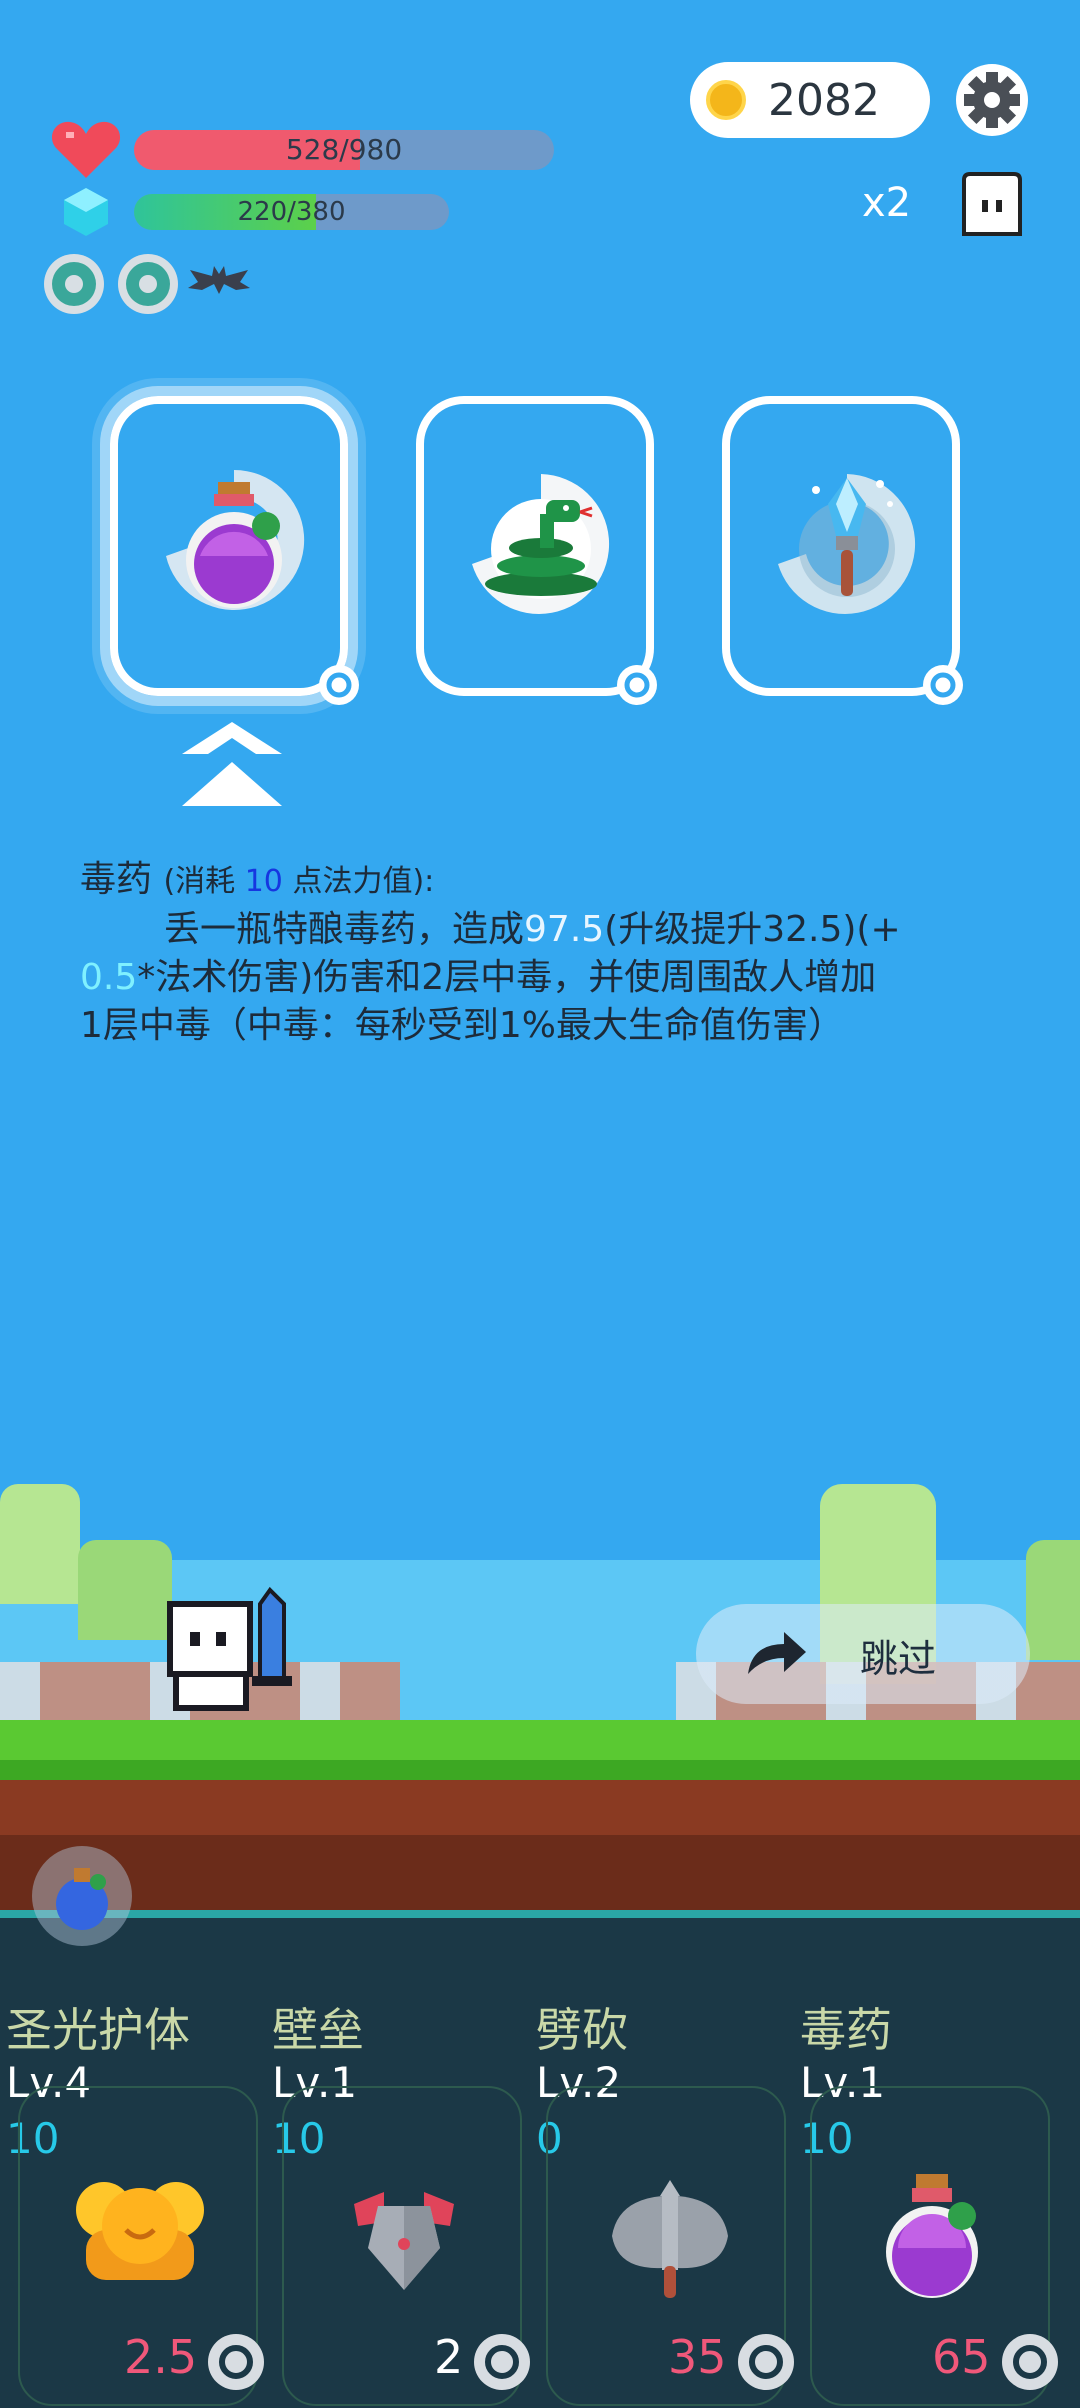 This screenshot has width=1080, height=2408. Describe the element at coordinates (86, 212) in the screenshot. I see `mana-gem-icon` at that location.